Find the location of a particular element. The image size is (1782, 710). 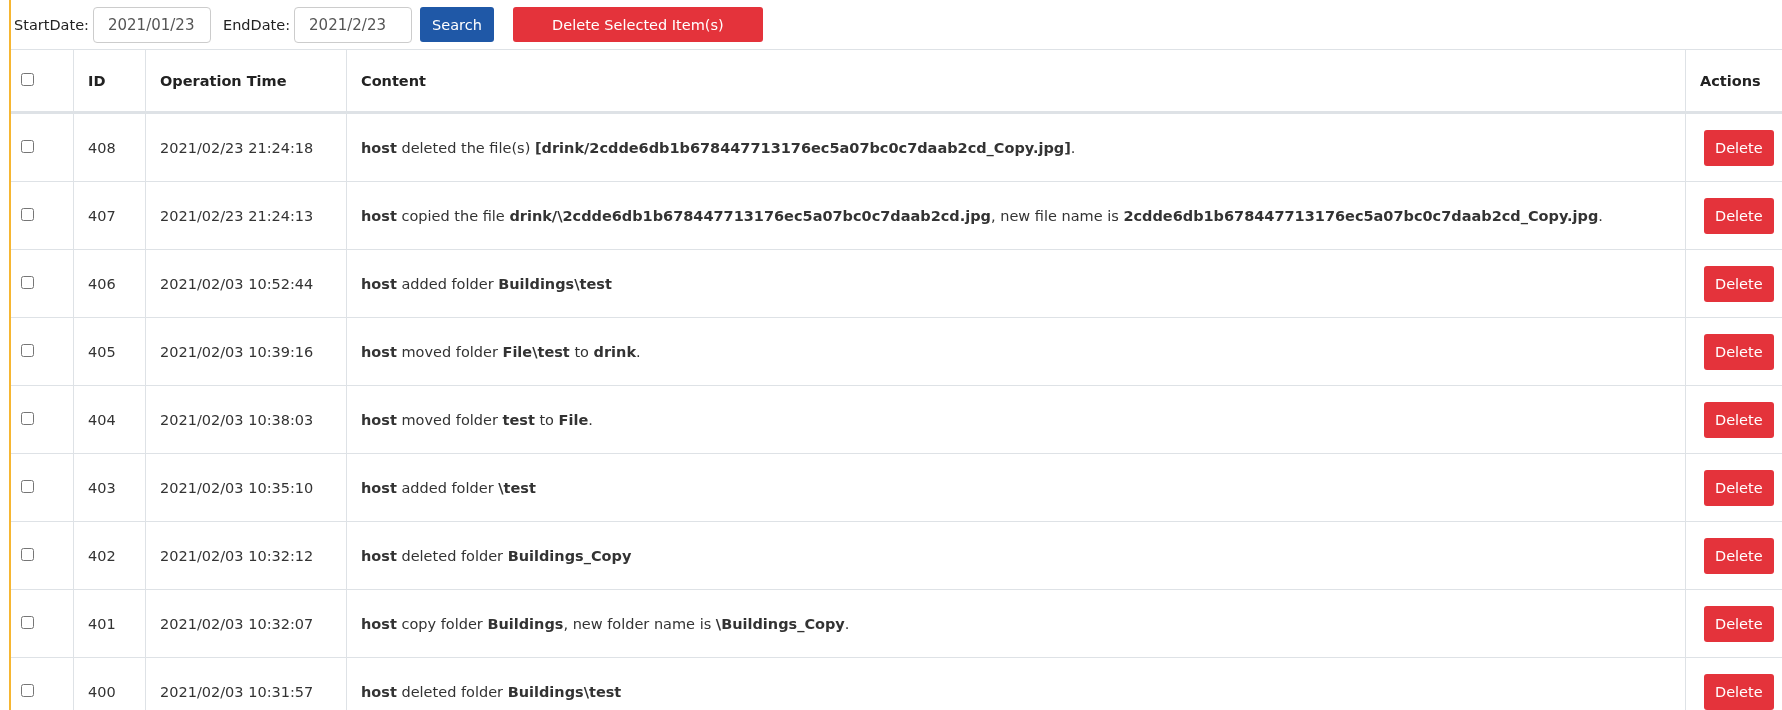

column-header: Actions is located at coordinates (1730, 80).